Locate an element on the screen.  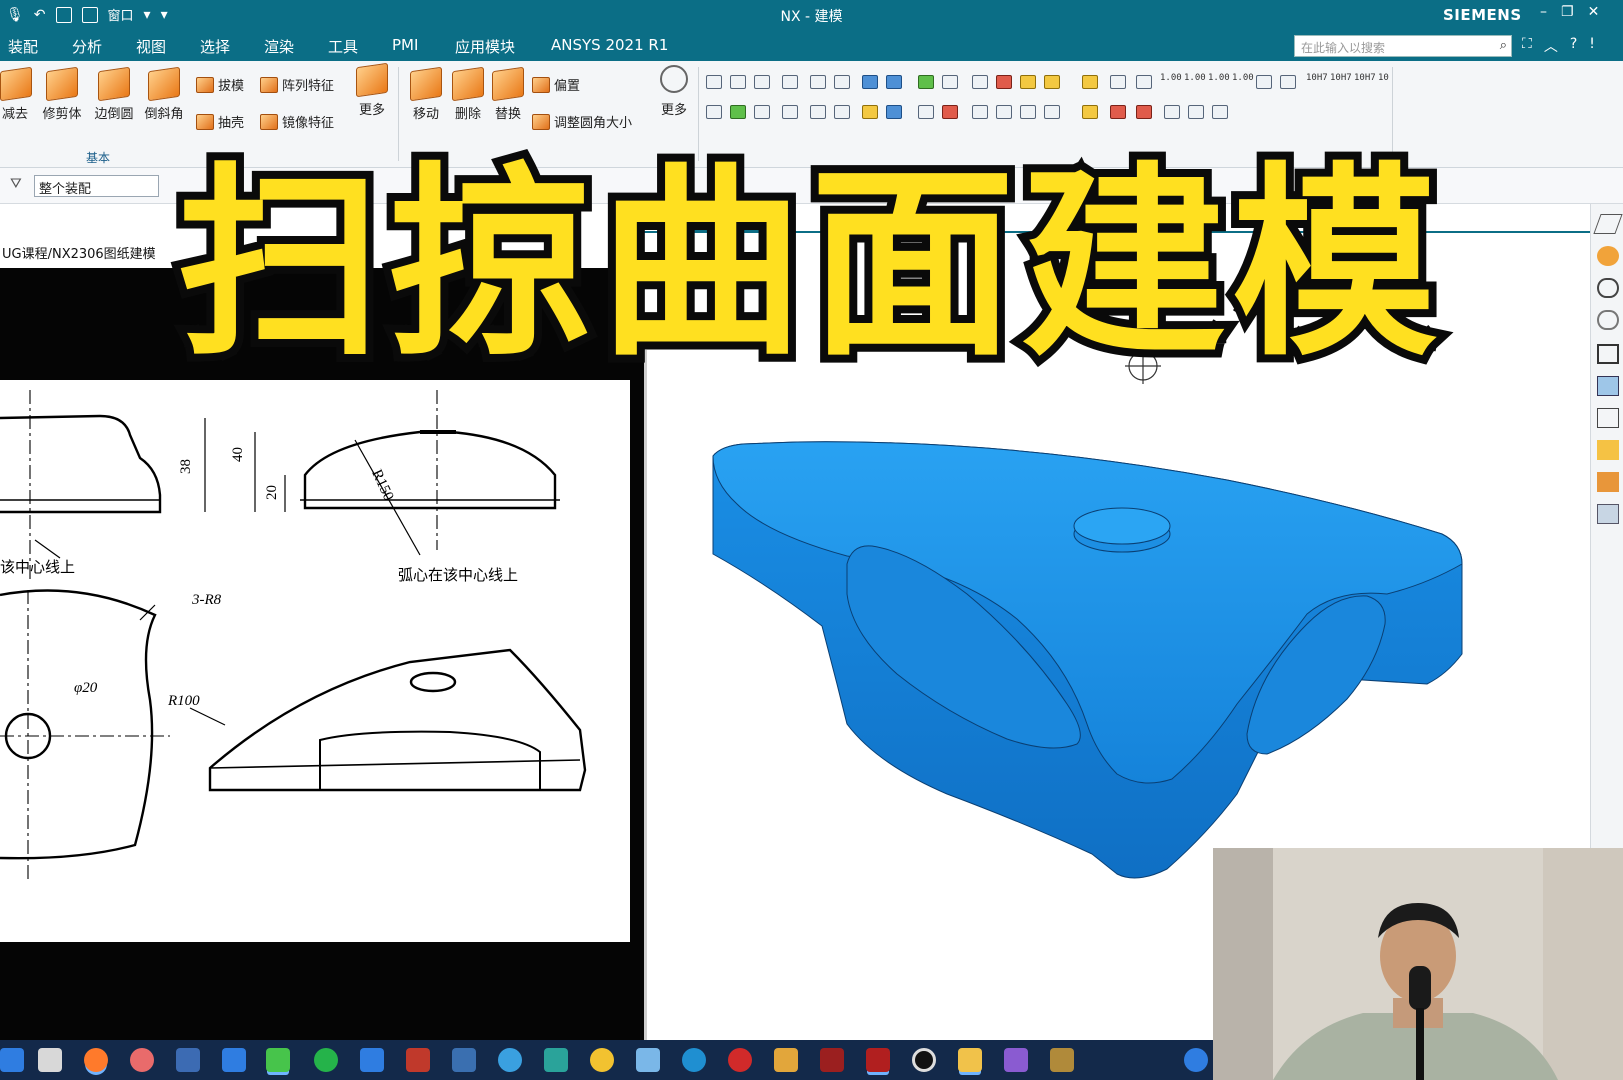
help-tray-icon is located at coordinates (1196, 1060).